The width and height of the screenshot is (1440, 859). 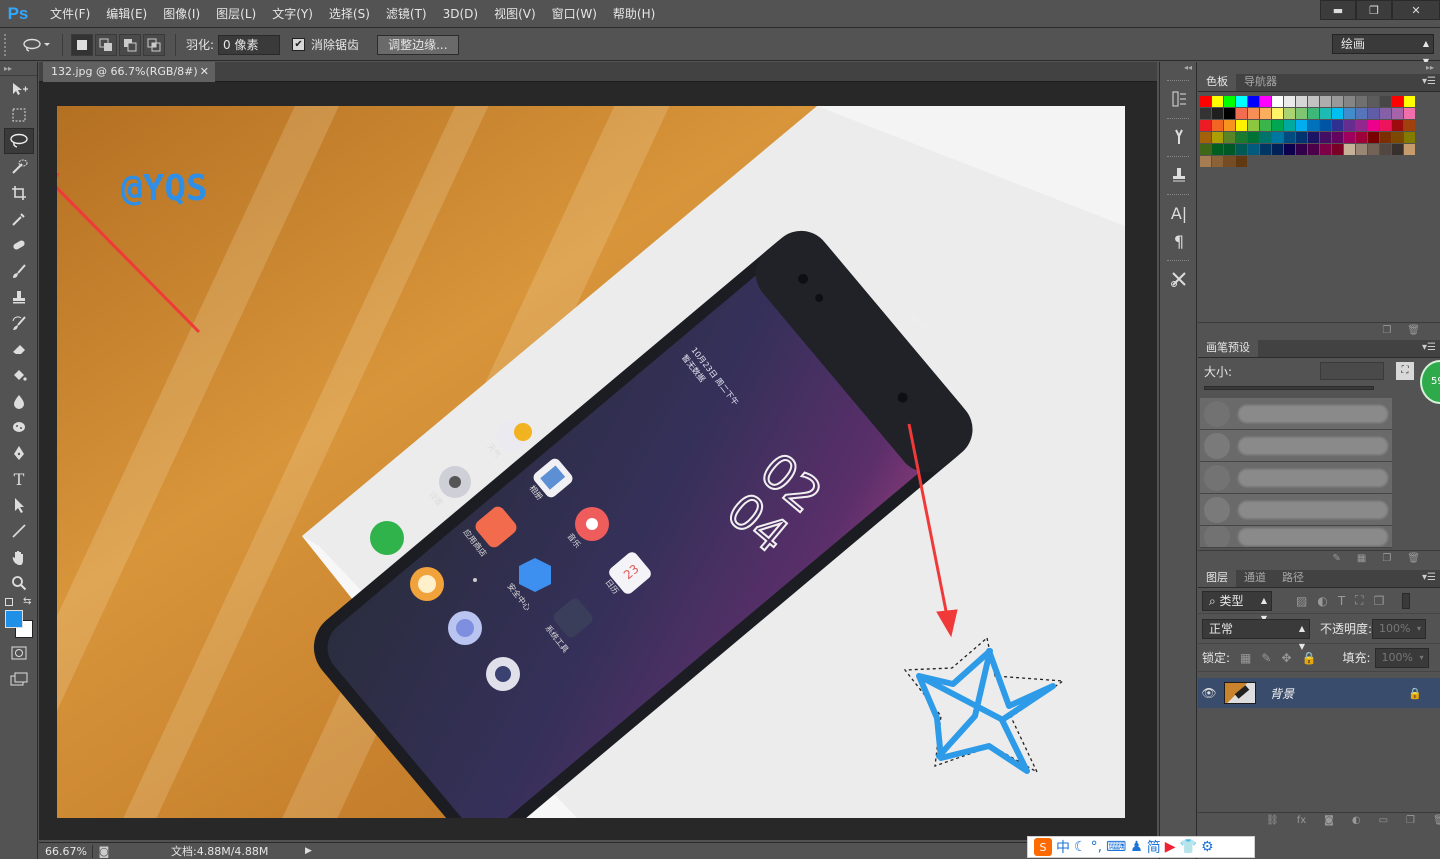 What do you see at coordinates (1386, 558) in the screenshot?
I see `new-brush-icon: ❐` at bounding box center [1386, 558].